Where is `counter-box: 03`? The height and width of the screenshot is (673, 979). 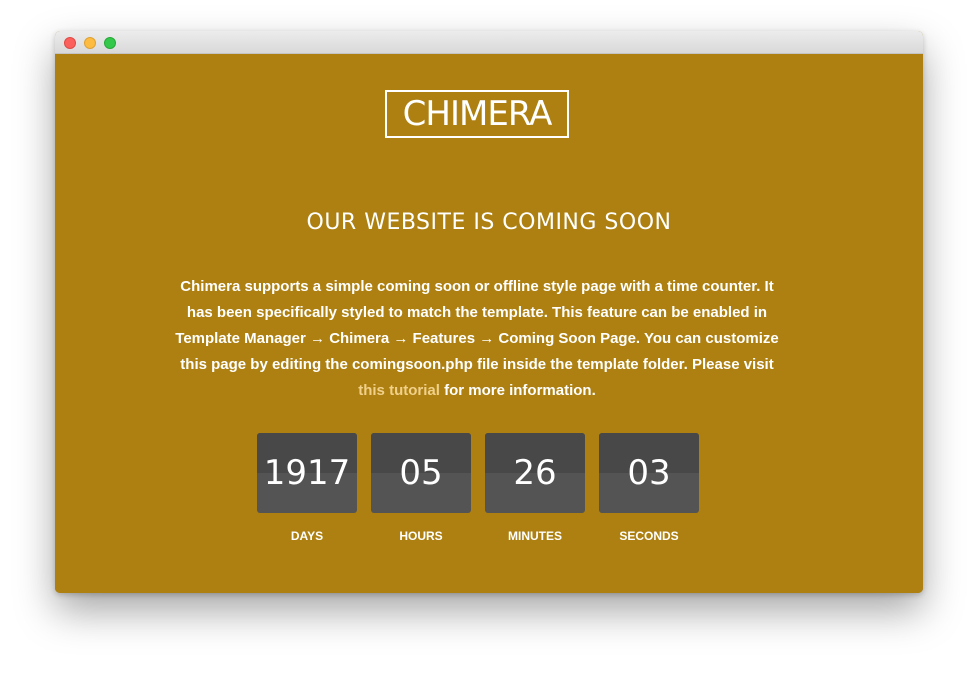 counter-box: 03 is located at coordinates (649, 473).